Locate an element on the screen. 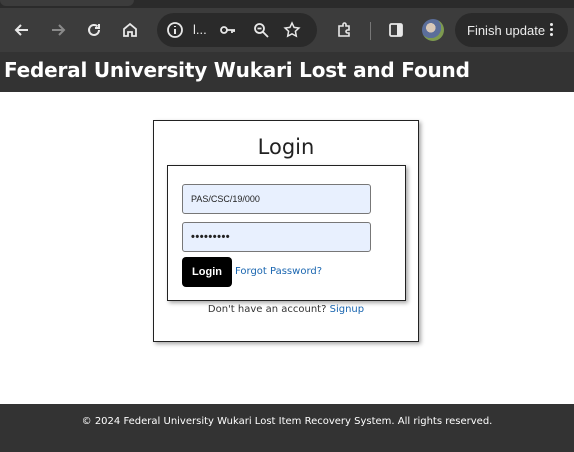  browser-chrome: l... Finish update is located at coordinates (287, 30).